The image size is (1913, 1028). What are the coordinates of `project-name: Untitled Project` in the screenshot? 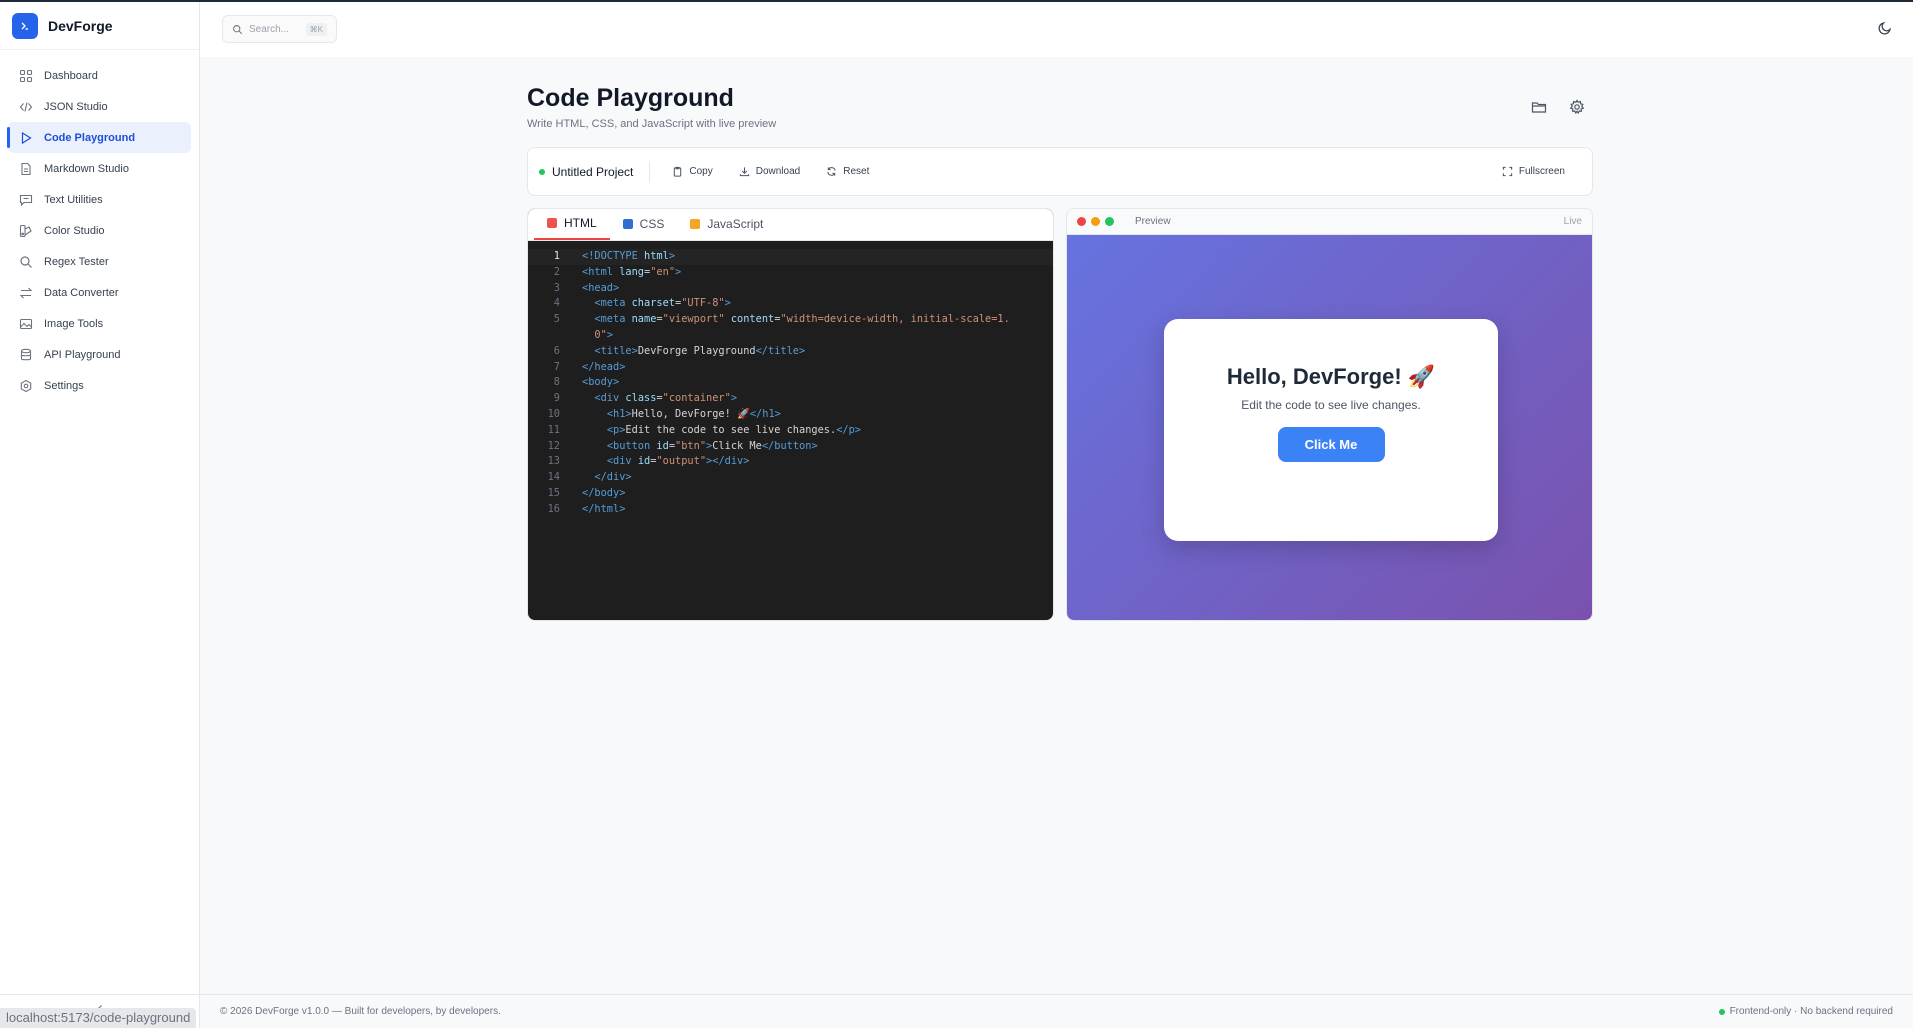 It's located at (595, 171).